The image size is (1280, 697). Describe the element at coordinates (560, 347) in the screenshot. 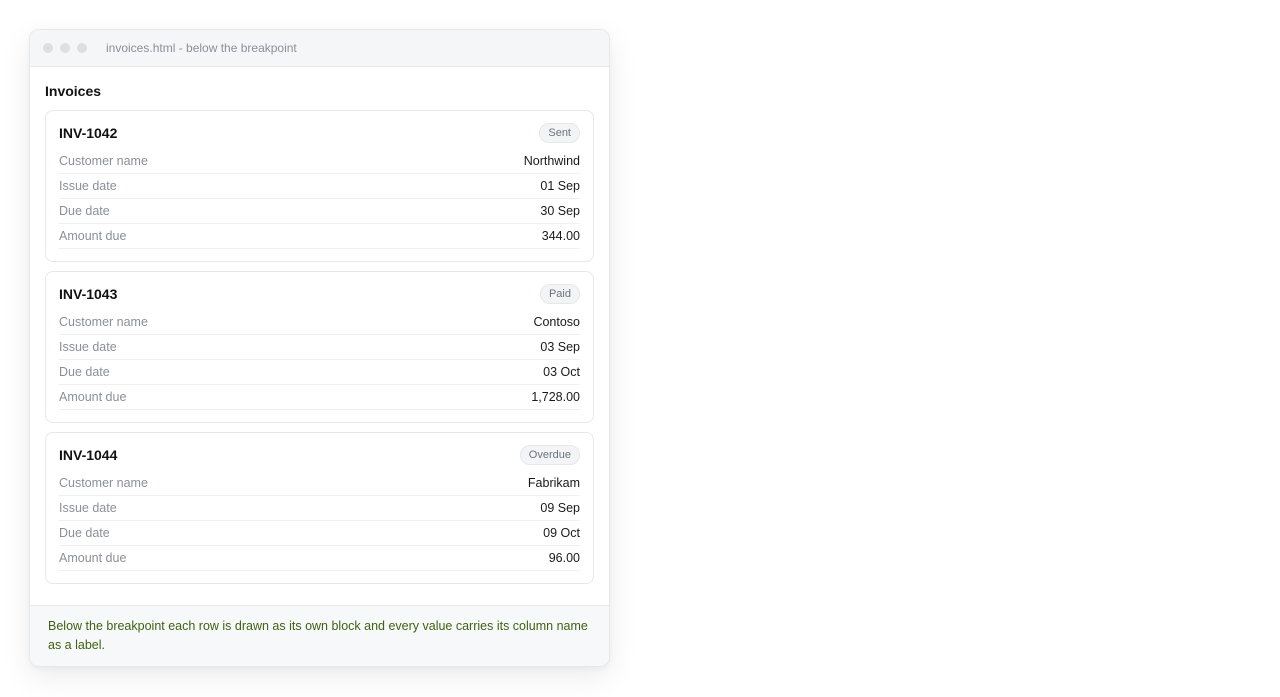

I see `field-value: 03 Sep` at that location.